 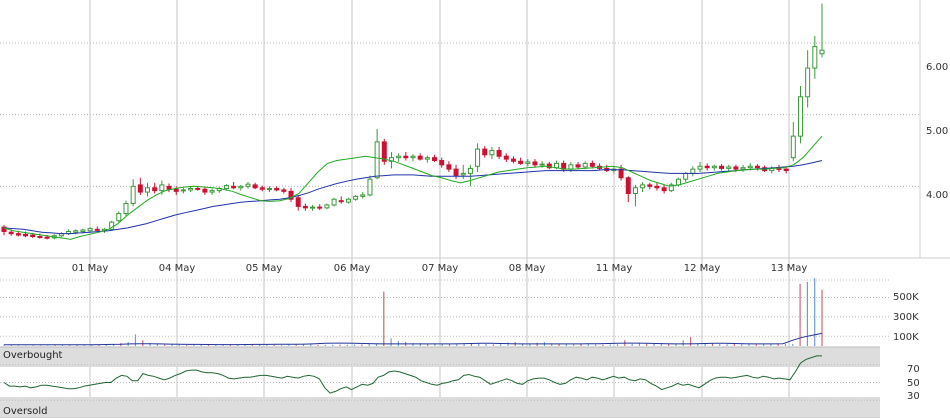 I want to click on x-tick-label: 12 May, so click(x=702, y=268).